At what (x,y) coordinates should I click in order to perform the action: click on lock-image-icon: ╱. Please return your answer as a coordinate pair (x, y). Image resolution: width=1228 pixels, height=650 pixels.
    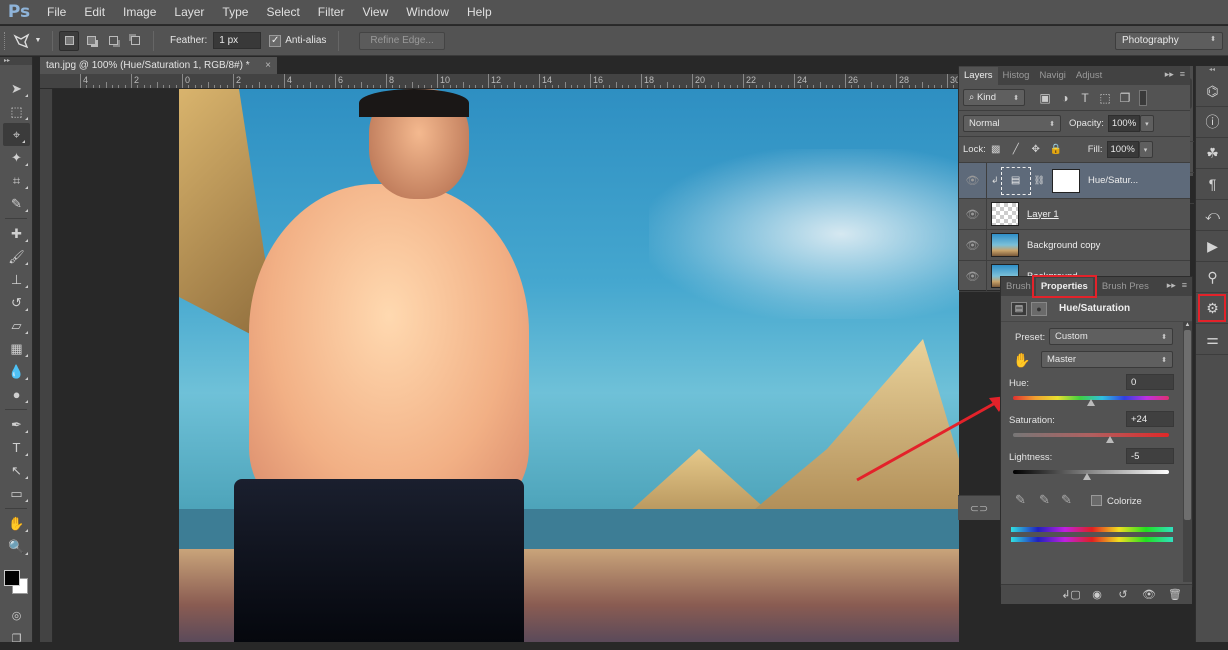
    Looking at the image, I should click on (1016, 149).